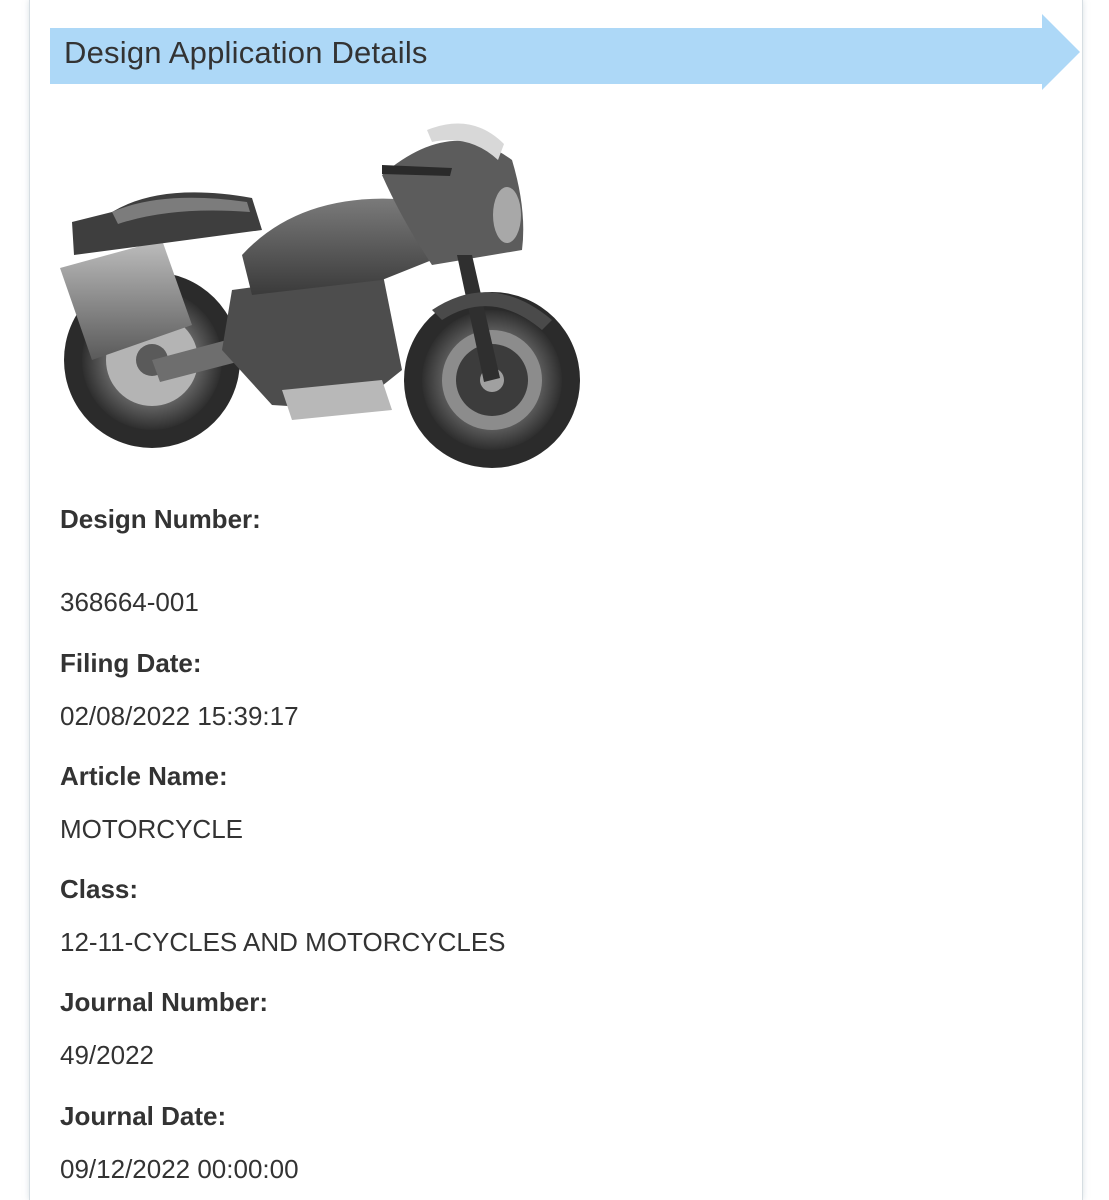 This screenshot has height=1200, width=1109. What do you see at coordinates (151, 829) in the screenshot?
I see `article-name-value: MOTORCYCLE` at bounding box center [151, 829].